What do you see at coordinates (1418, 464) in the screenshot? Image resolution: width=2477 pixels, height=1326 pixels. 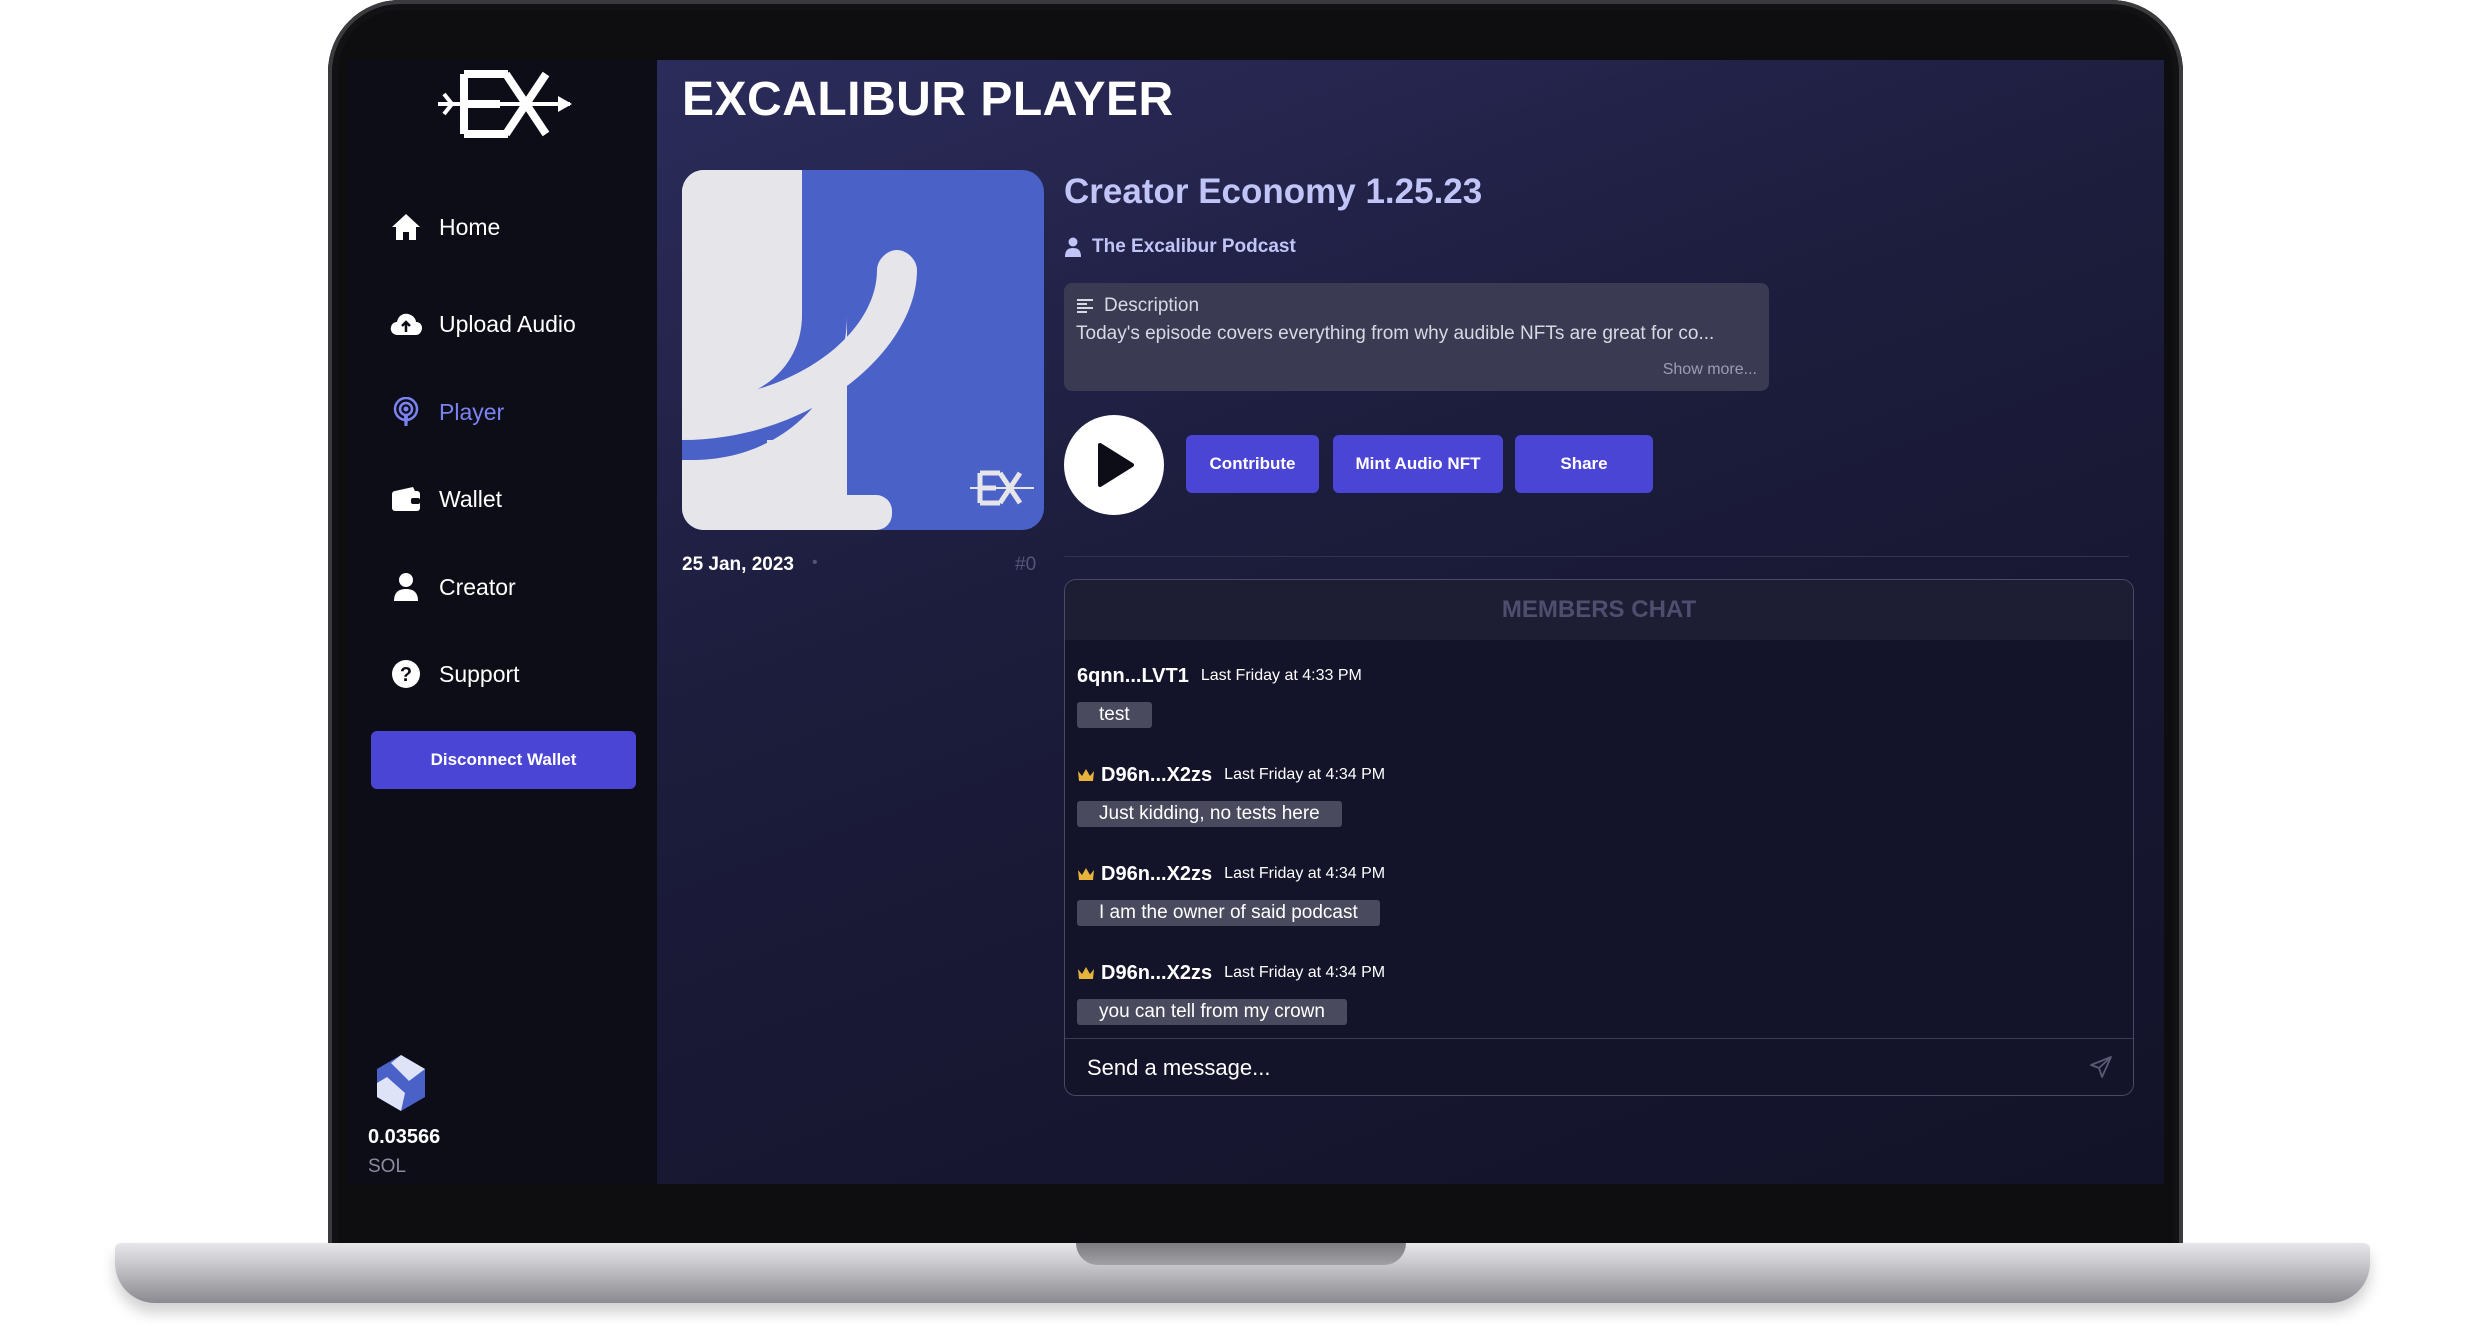 I see `mint-audio-nft-button: Mint Audio NFT` at bounding box center [1418, 464].